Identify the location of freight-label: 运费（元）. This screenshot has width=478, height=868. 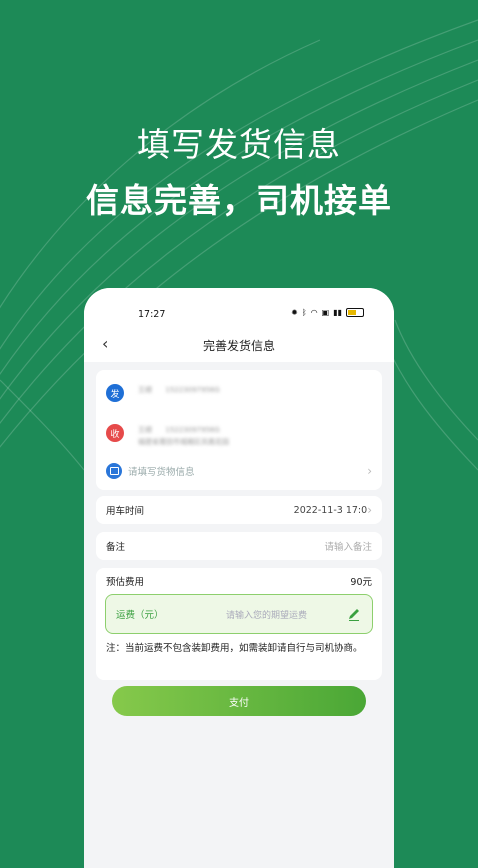
(140, 615).